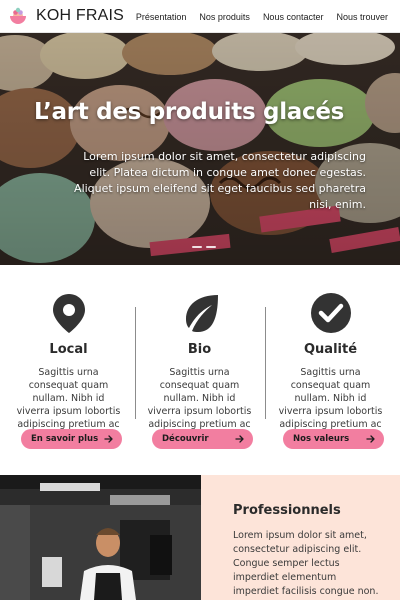 The height and width of the screenshot is (600, 400). I want to click on button-label: En savoir plus, so click(65, 439).